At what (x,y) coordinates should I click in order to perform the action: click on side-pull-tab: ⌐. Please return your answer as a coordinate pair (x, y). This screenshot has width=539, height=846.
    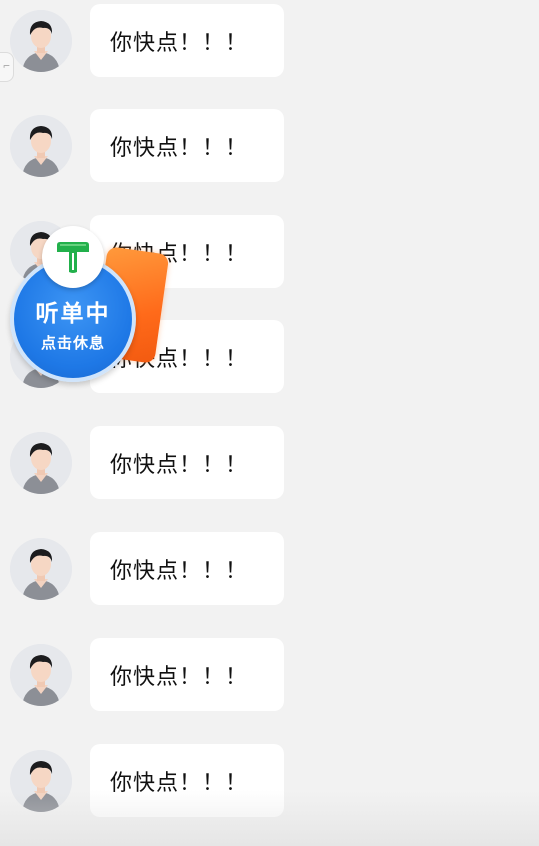
    Looking at the image, I should click on (7, 67).